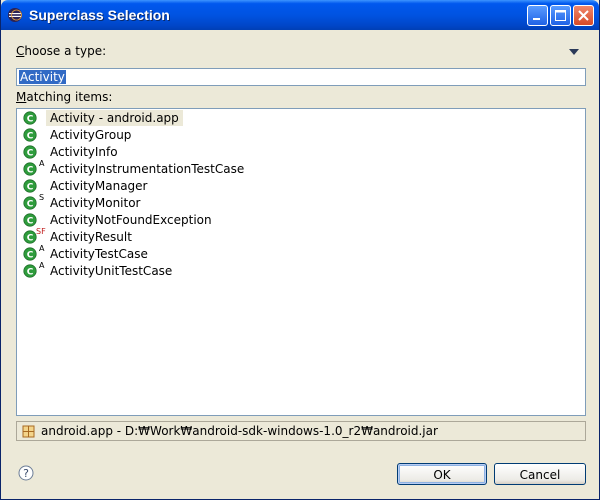 Image resolution: width=600 pixels, height=500 pixels. Describe the element at coordinates (91, 237) in the screenshot. I see `list-item-label: ActivityResult` at that location.